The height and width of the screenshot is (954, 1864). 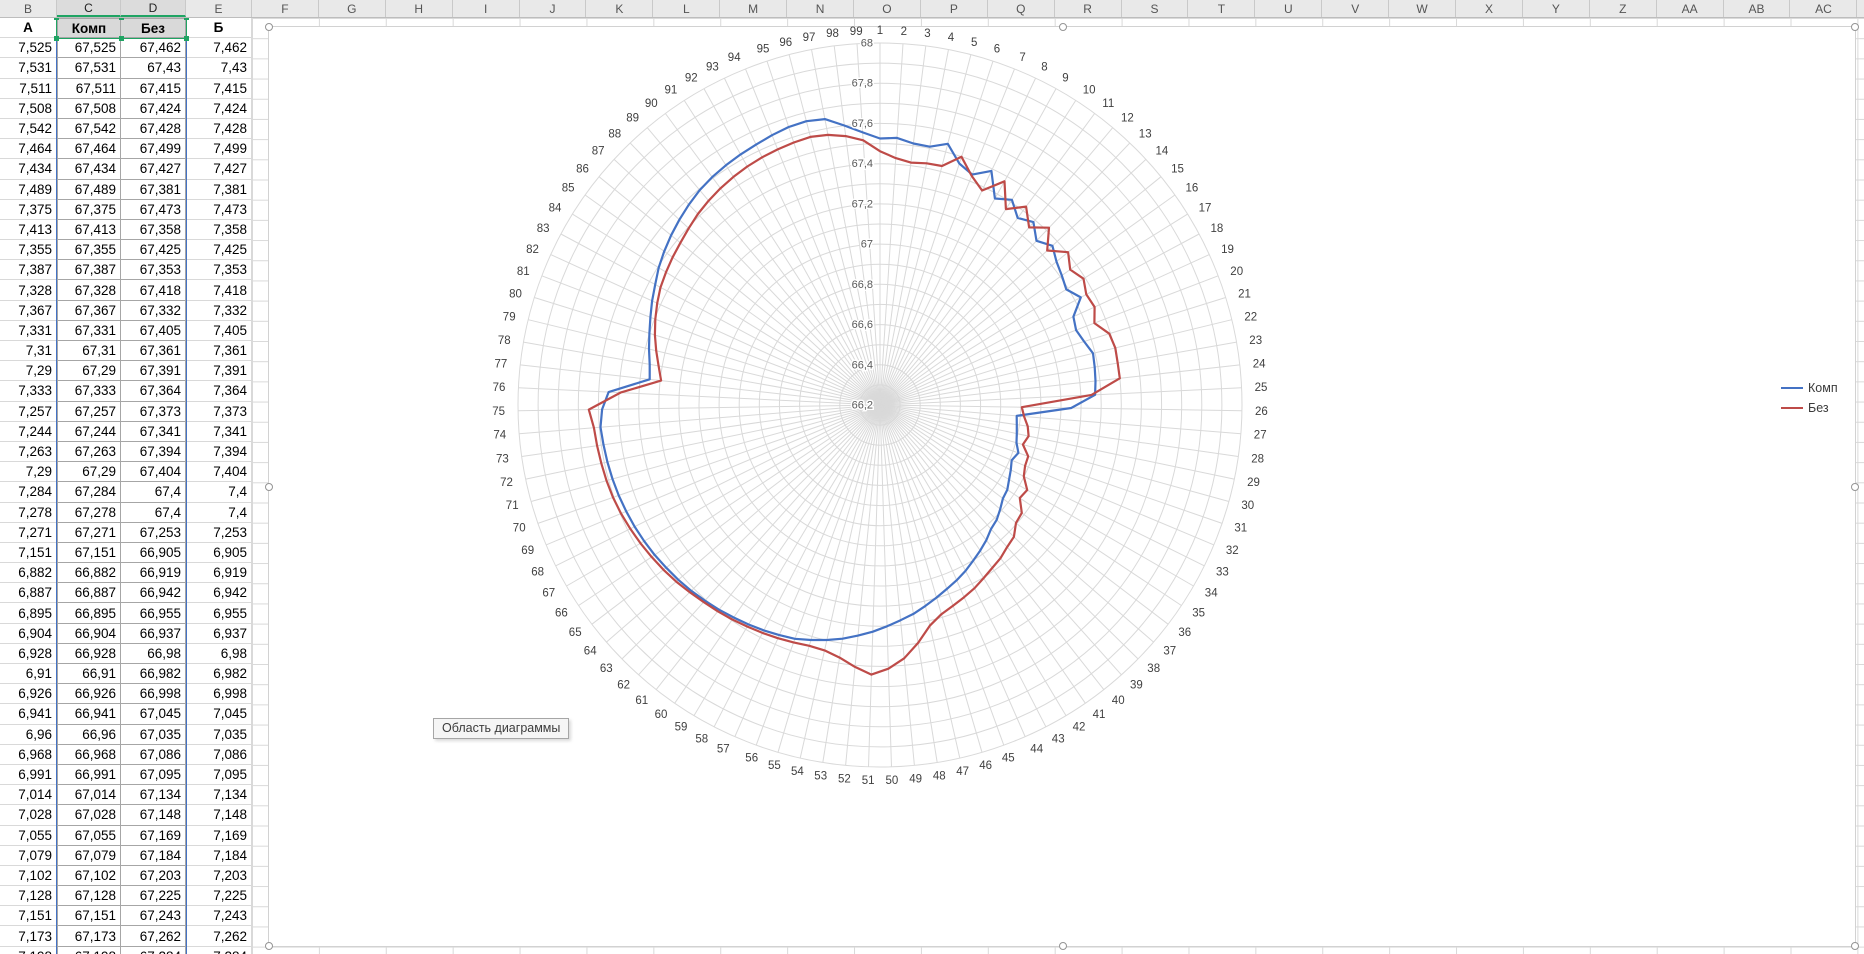 I want to click on cell: 67,355, so click(x=89, y=250).